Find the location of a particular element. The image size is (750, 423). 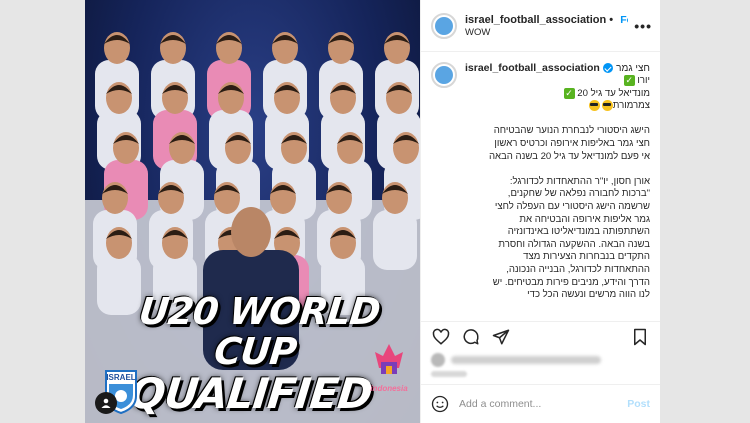

caption-line: חצי גמר באליפות אירופה וכרטיס ראשון is located at coordinates (572, 144).